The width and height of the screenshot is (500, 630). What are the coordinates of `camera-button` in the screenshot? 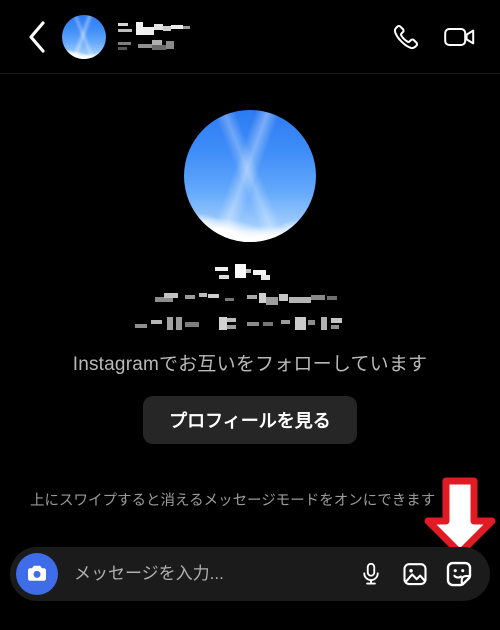 It's located at (37, 574).